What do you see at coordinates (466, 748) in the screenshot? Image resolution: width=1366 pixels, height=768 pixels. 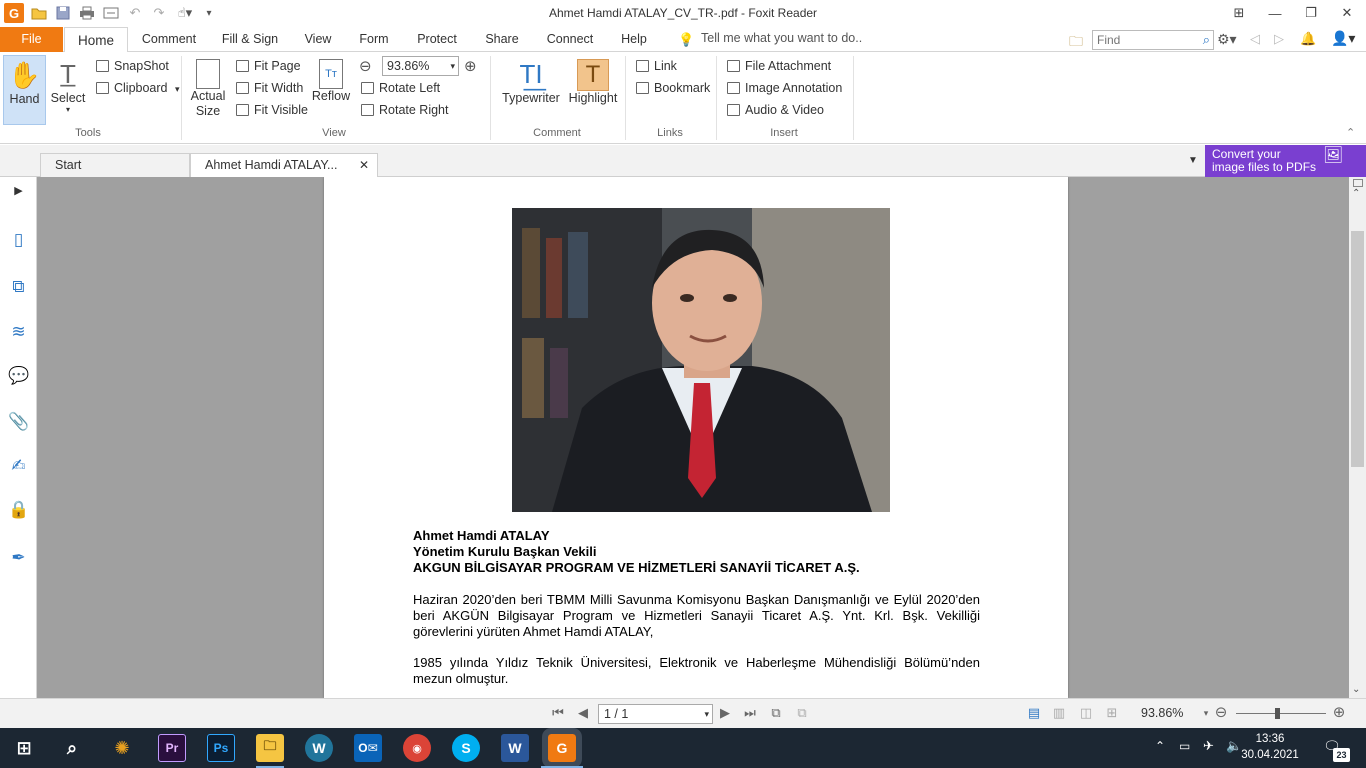 I see `skype-icon: S` at bounding box center [466, 748].